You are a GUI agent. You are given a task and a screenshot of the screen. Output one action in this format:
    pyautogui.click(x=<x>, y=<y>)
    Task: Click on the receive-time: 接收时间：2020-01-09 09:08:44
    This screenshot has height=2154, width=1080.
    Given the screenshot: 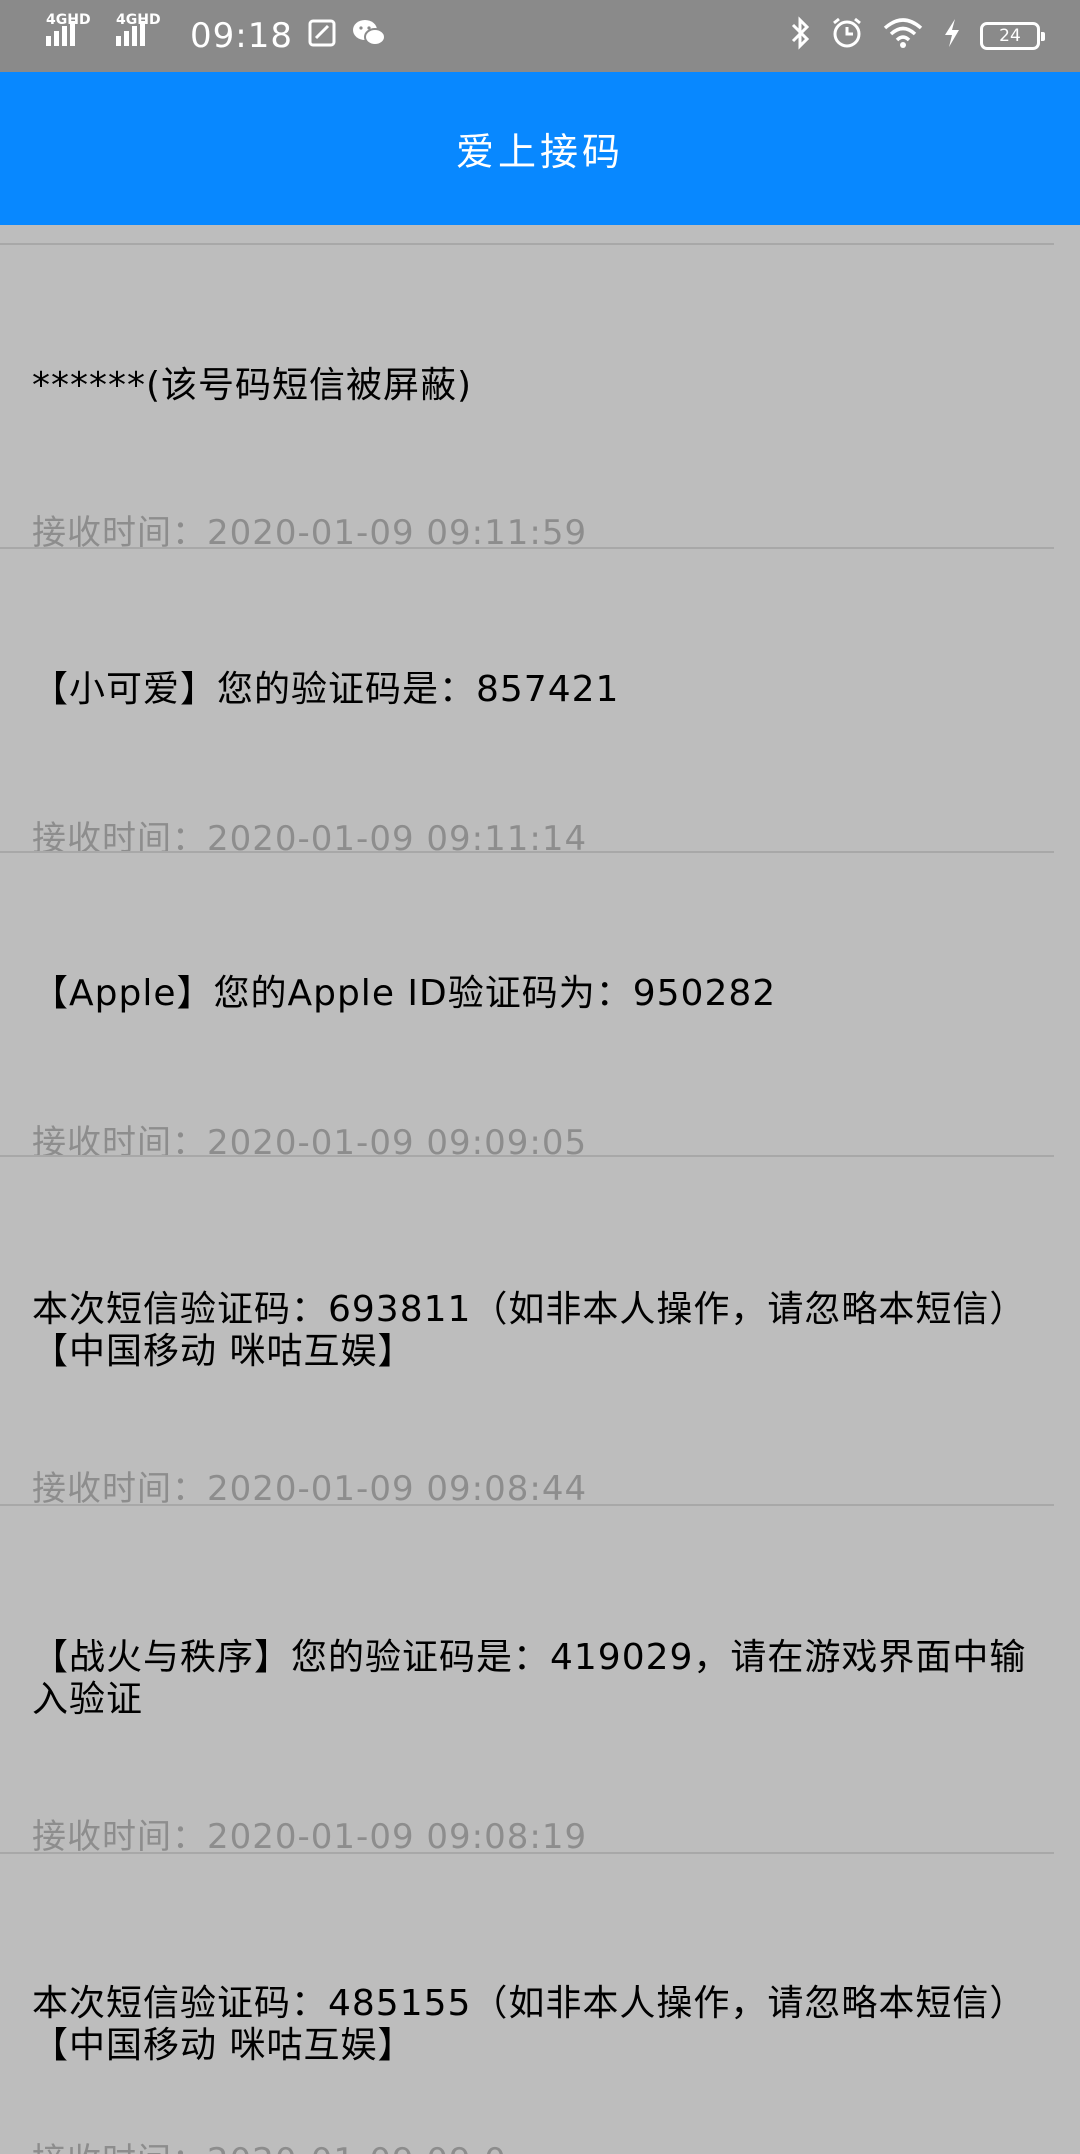 What is the action you would take?
    pyautogui.click(x=309, y=1485)
    